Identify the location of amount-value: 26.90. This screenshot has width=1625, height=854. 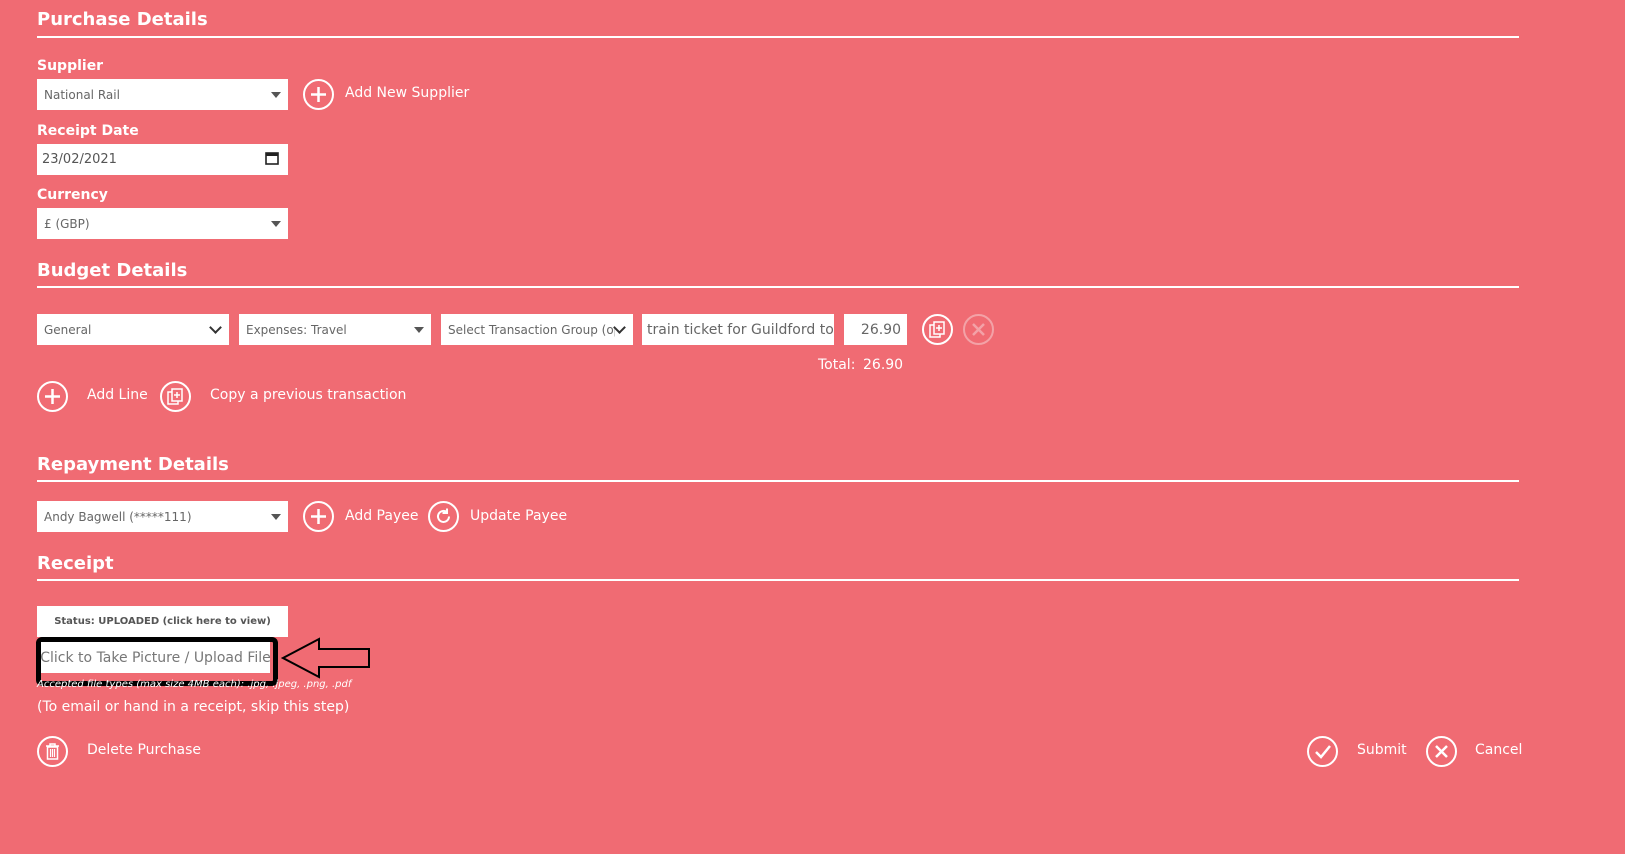
(880, 329).